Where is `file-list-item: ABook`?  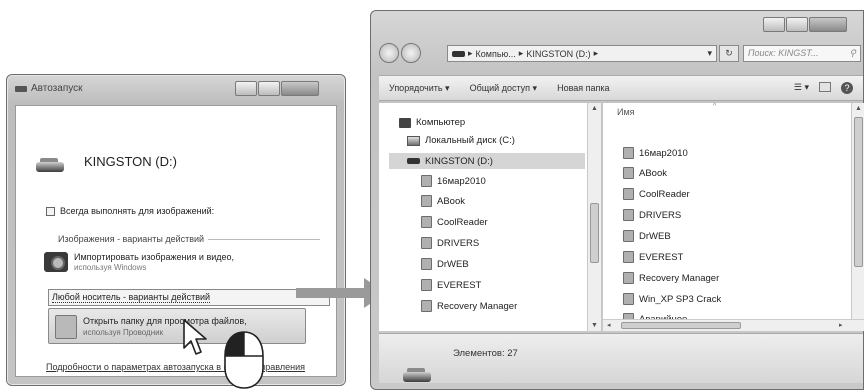
file-list-item: ABook is located at coordinates (645, 173).